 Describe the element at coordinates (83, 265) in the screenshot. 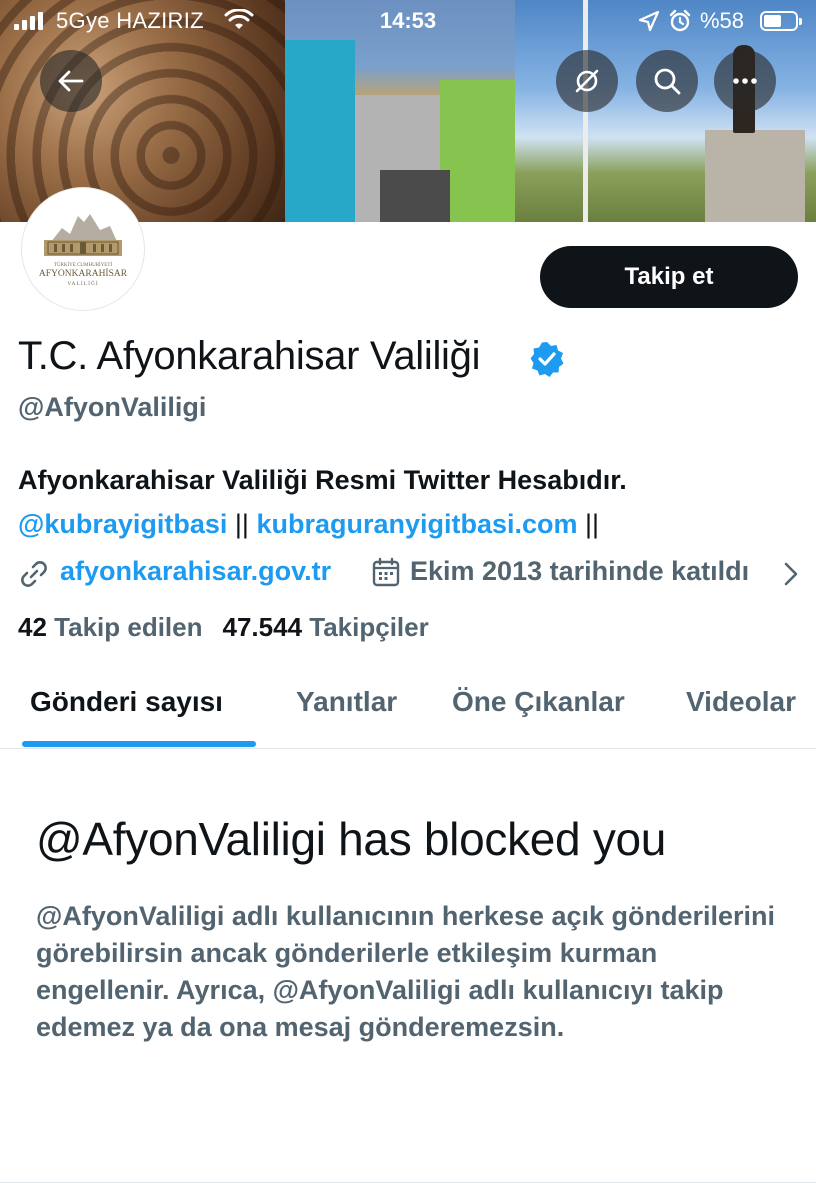

I see `avatar-line-1: TÜRKİYE CUMHURİYETİ` at that location.